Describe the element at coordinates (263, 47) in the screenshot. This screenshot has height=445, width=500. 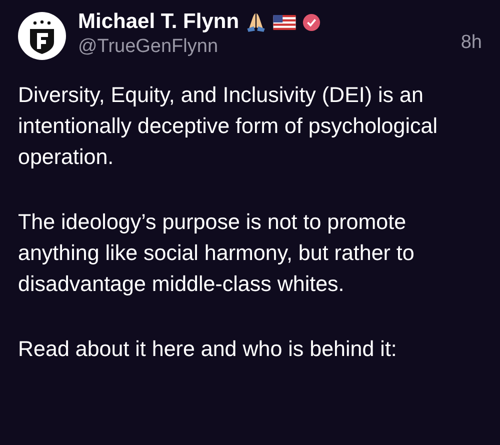
I see `user-handle: @TrueGenFlynn` at that location.